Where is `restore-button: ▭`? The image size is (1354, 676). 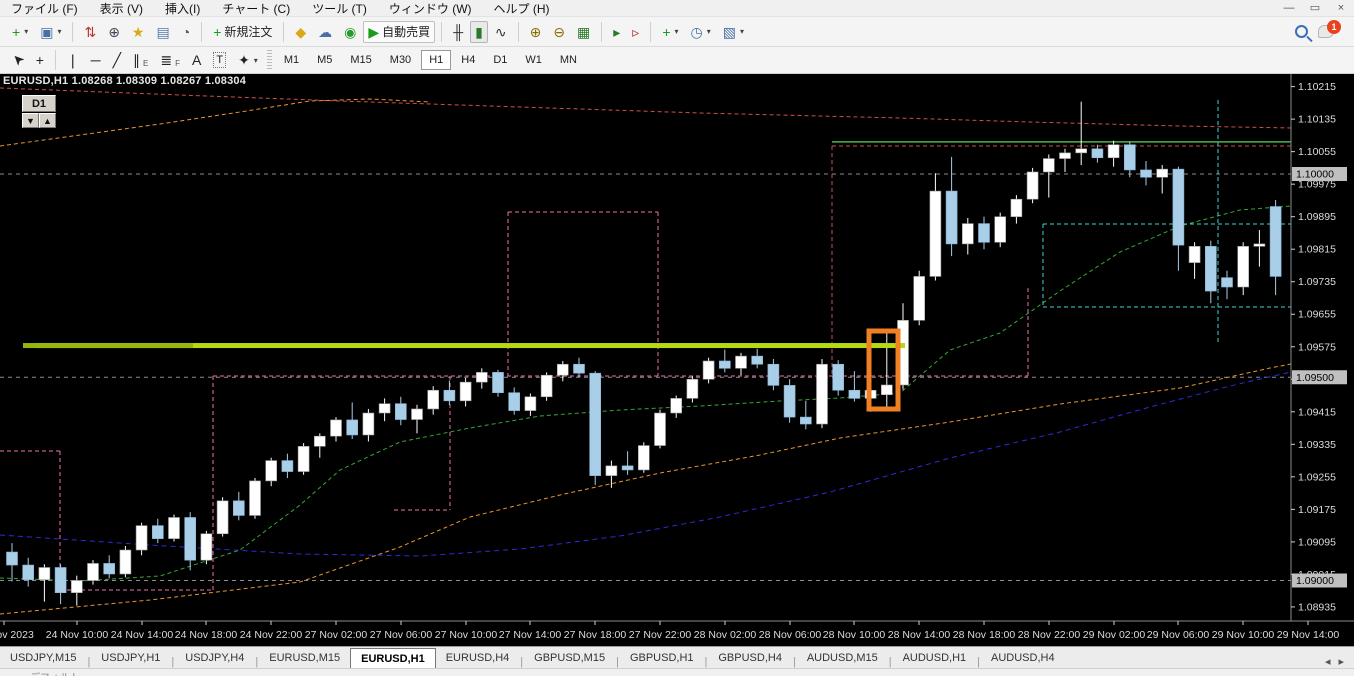 restore-button: ▭ is located at coordinates (1315, 8).